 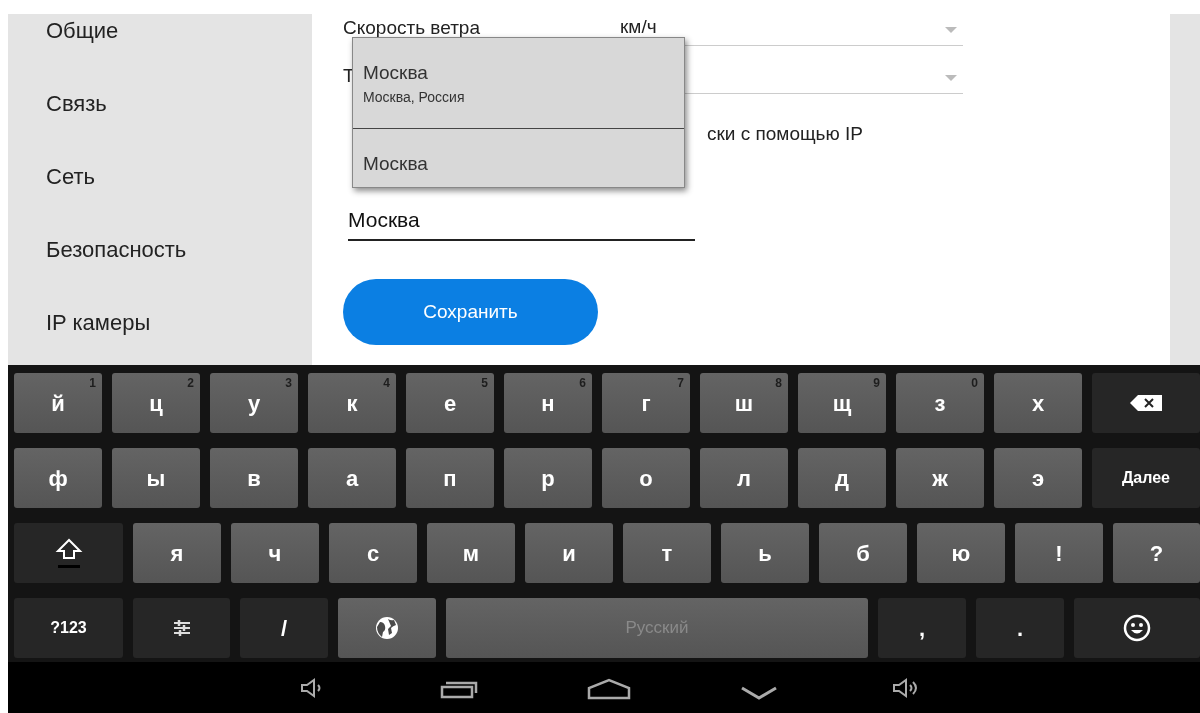 What do you see at coordinates (785, 133) in the screenshot?
I see `checkbox-label: ски с помощью IP` at bounding box center [785, 133].